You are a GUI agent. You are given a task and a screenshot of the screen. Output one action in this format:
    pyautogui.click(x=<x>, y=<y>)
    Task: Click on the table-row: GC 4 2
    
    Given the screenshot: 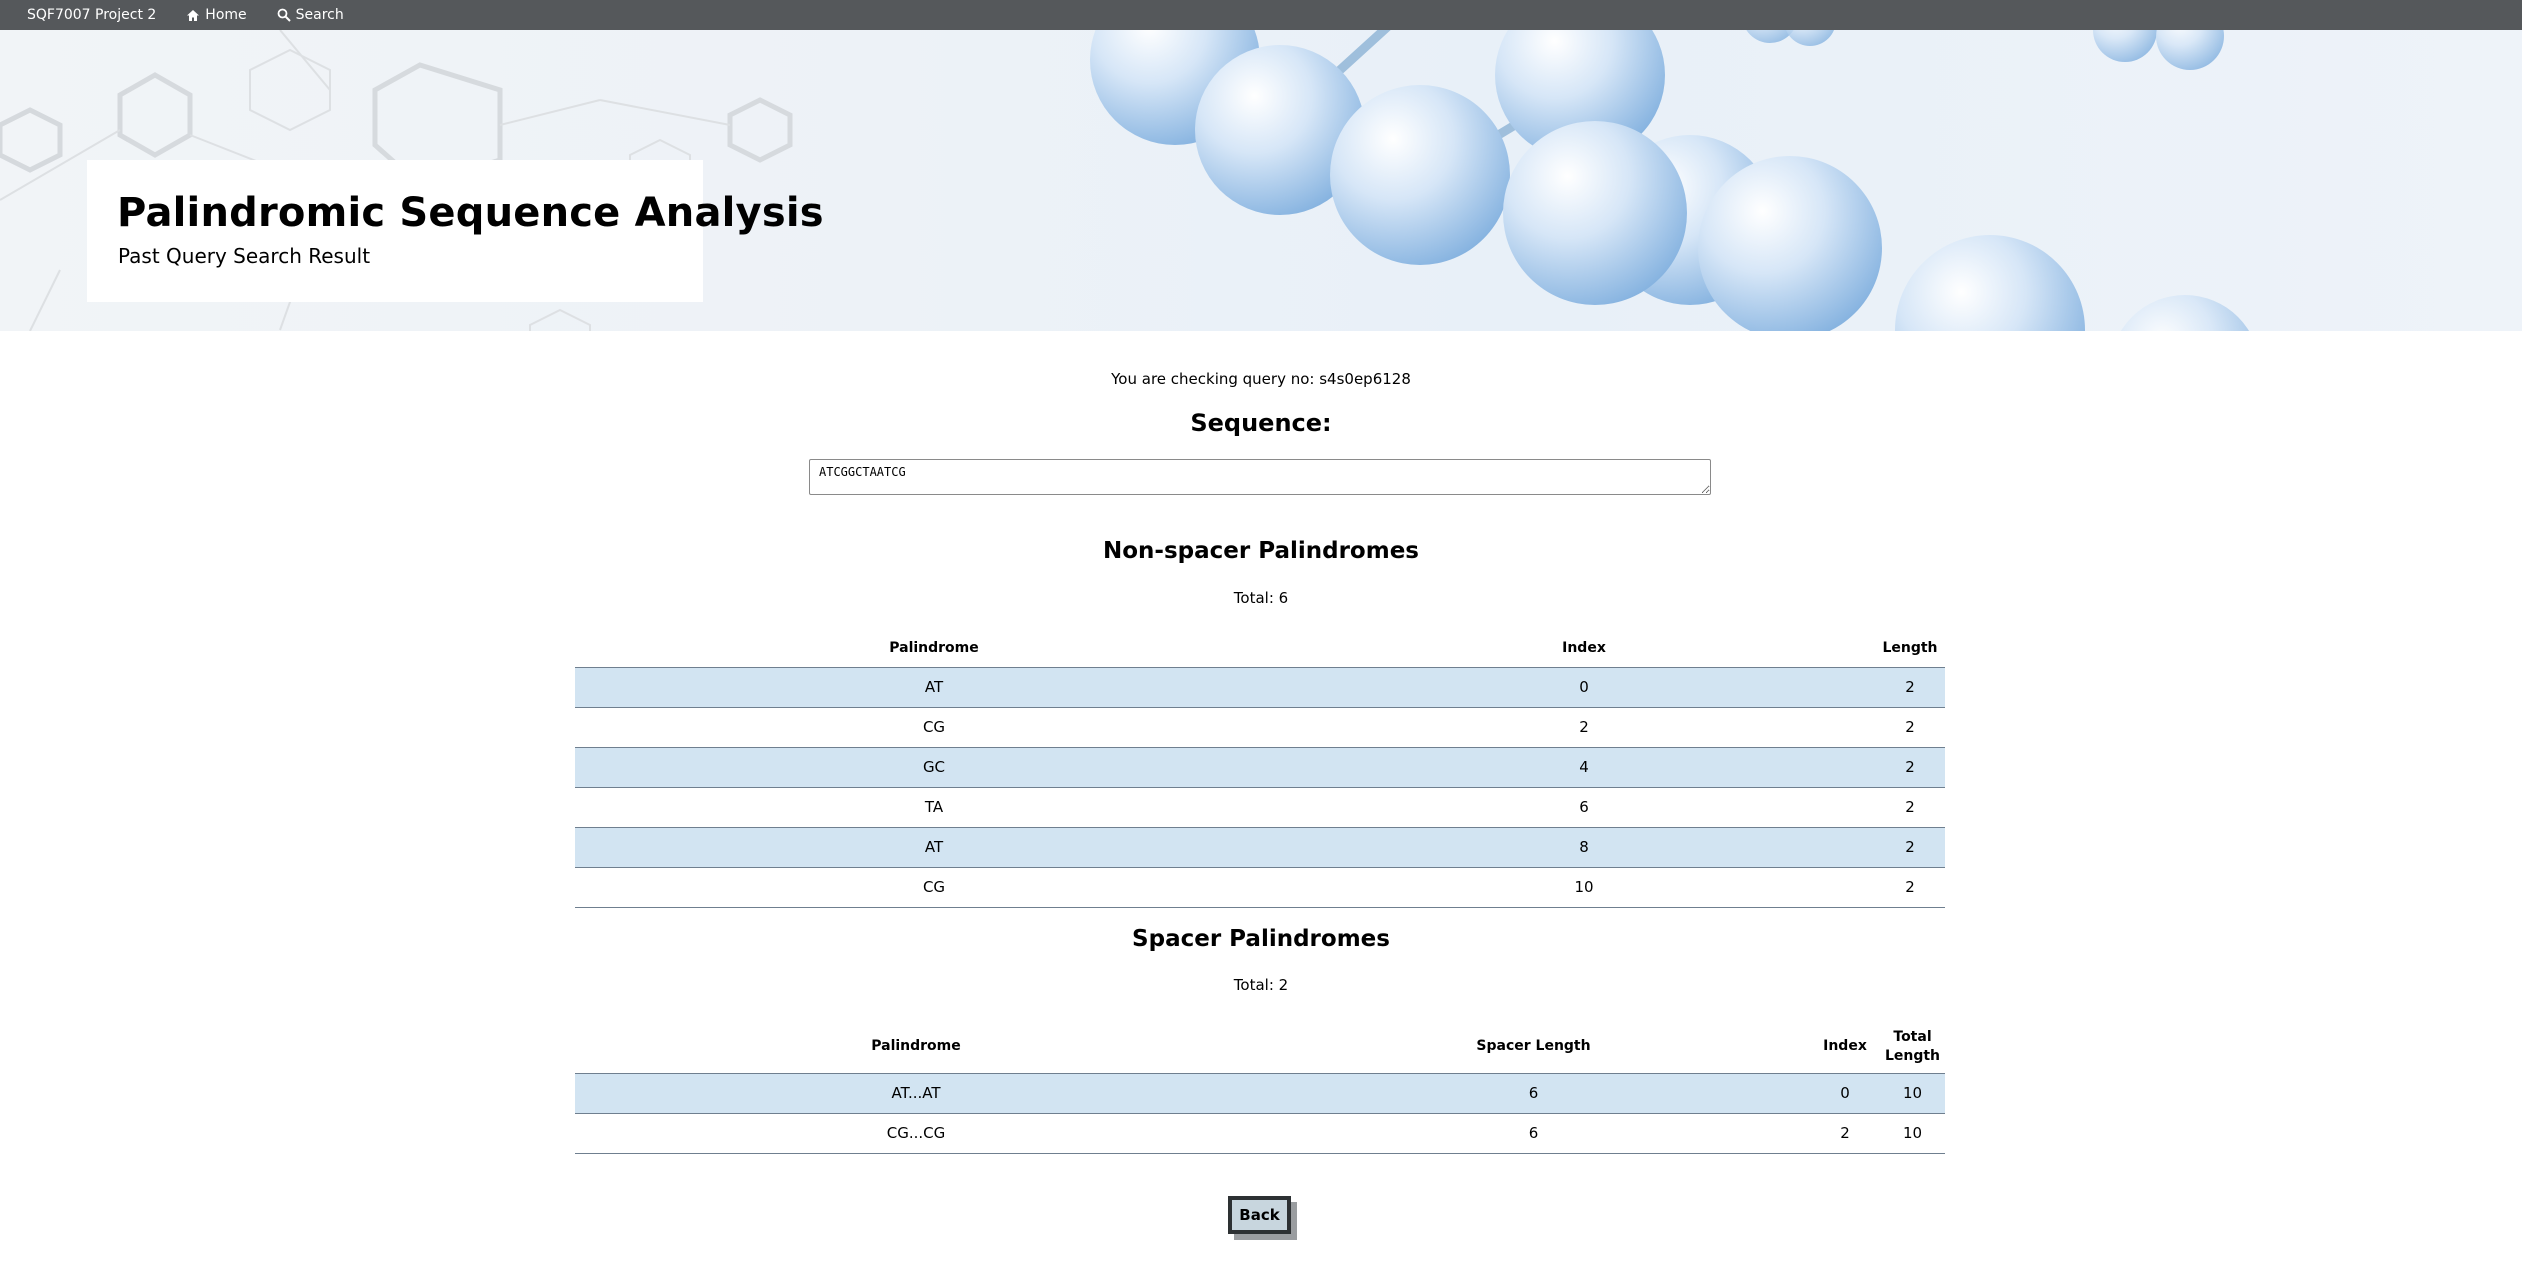 What is the action you would take?
    pyautogui.click(x=1260, y=767)
    